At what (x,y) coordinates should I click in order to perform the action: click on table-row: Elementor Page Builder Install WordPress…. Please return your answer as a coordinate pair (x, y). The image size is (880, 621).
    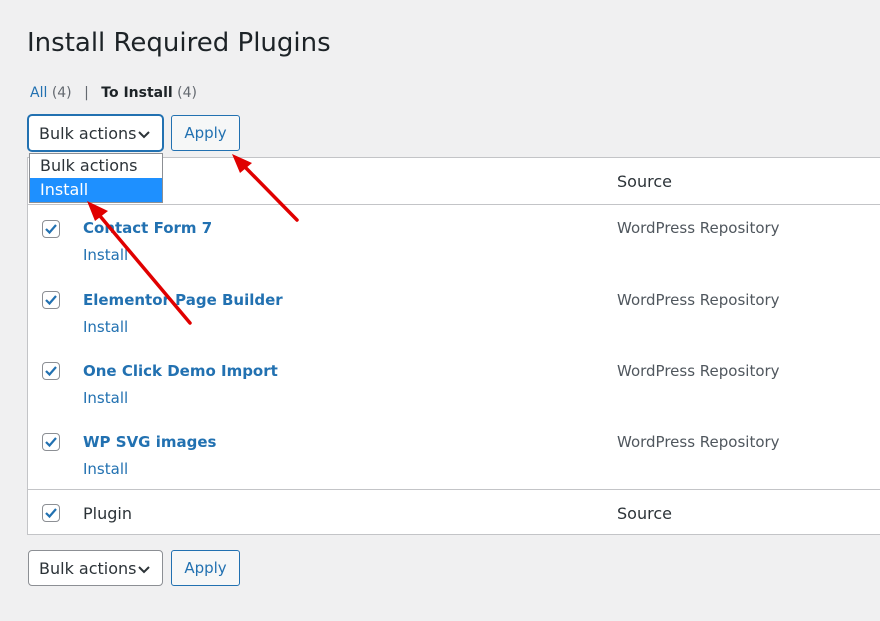
    Looking at the image, I should click on (454, 312).